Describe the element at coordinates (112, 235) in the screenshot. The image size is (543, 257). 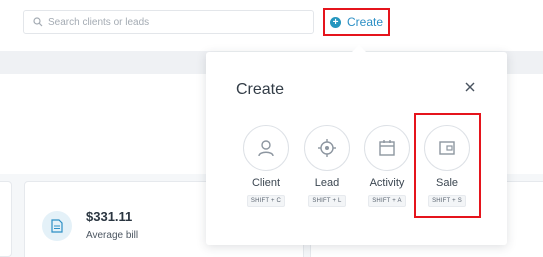
I see `average-bill-label: Average bill` at that location.